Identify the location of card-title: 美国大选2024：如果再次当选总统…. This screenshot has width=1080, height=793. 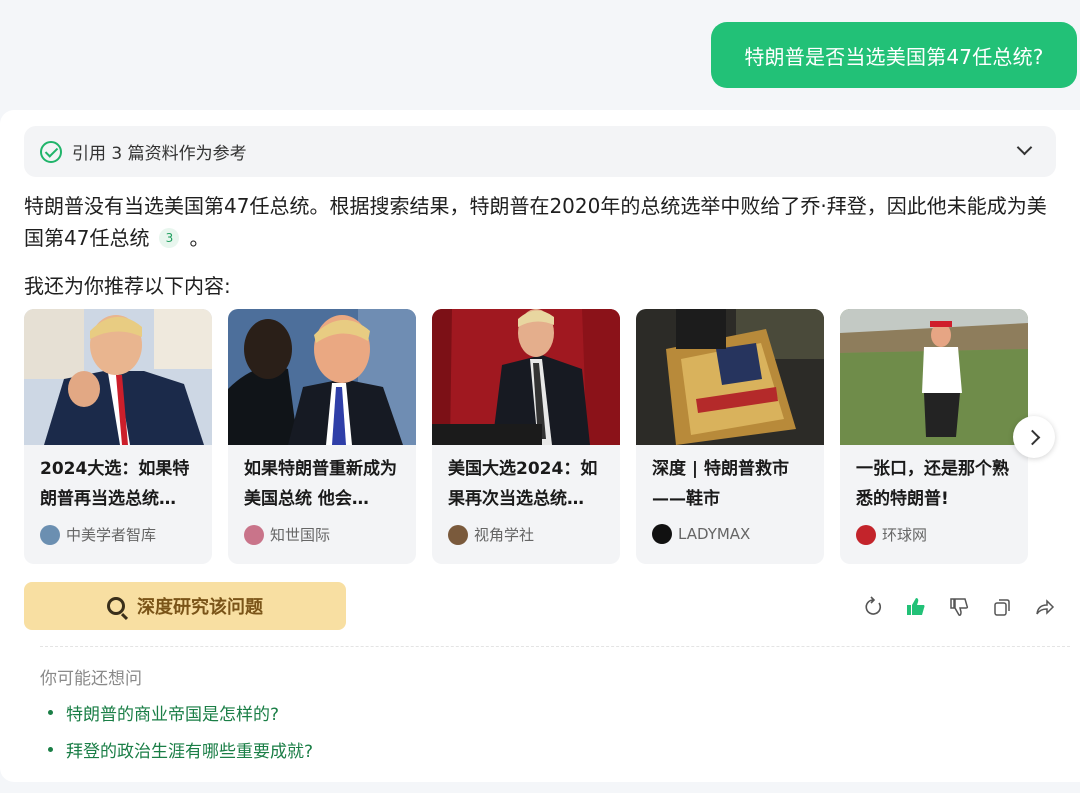
(523, 484).